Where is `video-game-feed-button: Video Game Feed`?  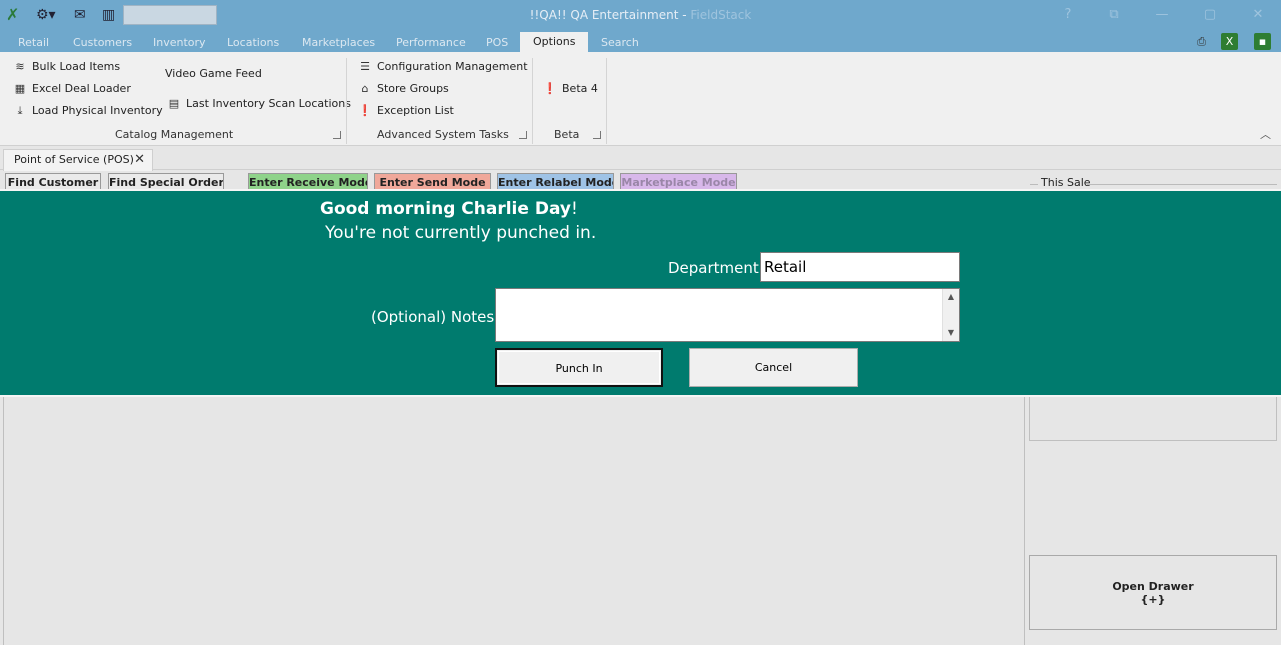
video-game-feed-button: Video Game Feed is located at coordinates (213, 74).